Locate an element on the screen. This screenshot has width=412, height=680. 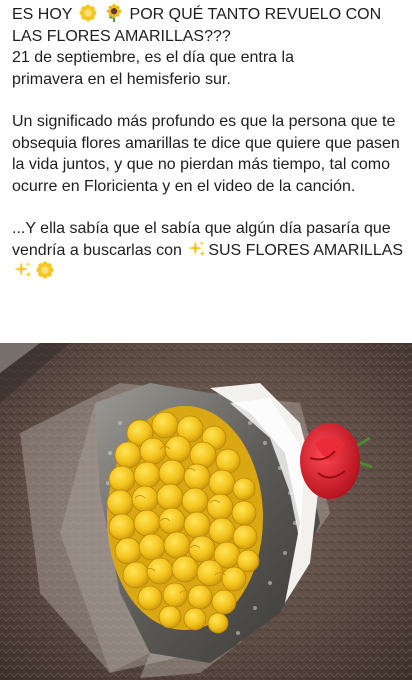
caption-text: LAS FLORES AMARILLAS??? is located at coordinates (121, 36).